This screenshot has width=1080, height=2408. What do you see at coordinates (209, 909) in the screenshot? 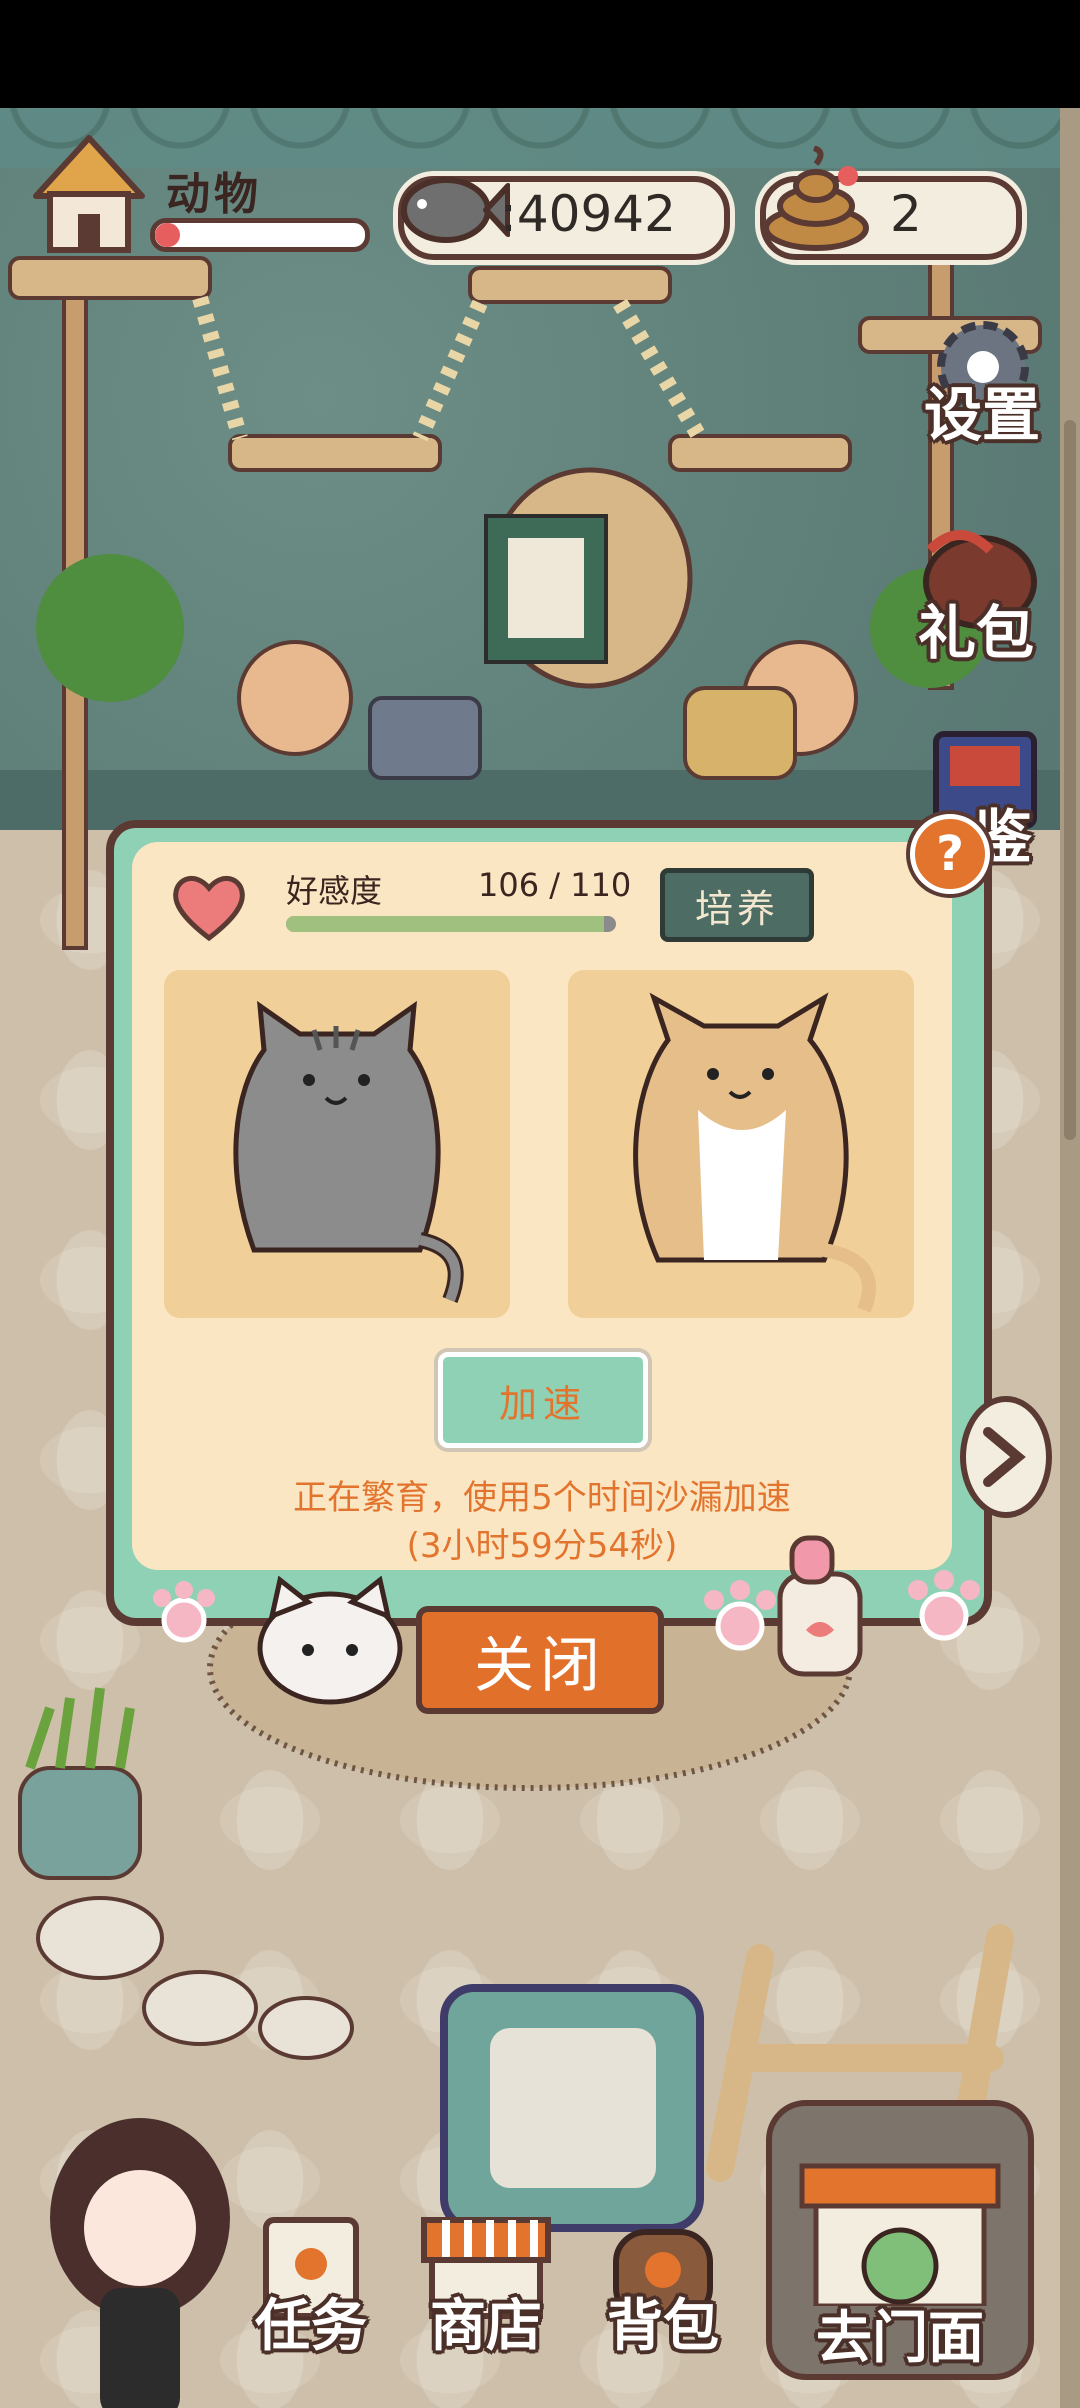
I see `heart-icon` at bounding box center [209, 909].